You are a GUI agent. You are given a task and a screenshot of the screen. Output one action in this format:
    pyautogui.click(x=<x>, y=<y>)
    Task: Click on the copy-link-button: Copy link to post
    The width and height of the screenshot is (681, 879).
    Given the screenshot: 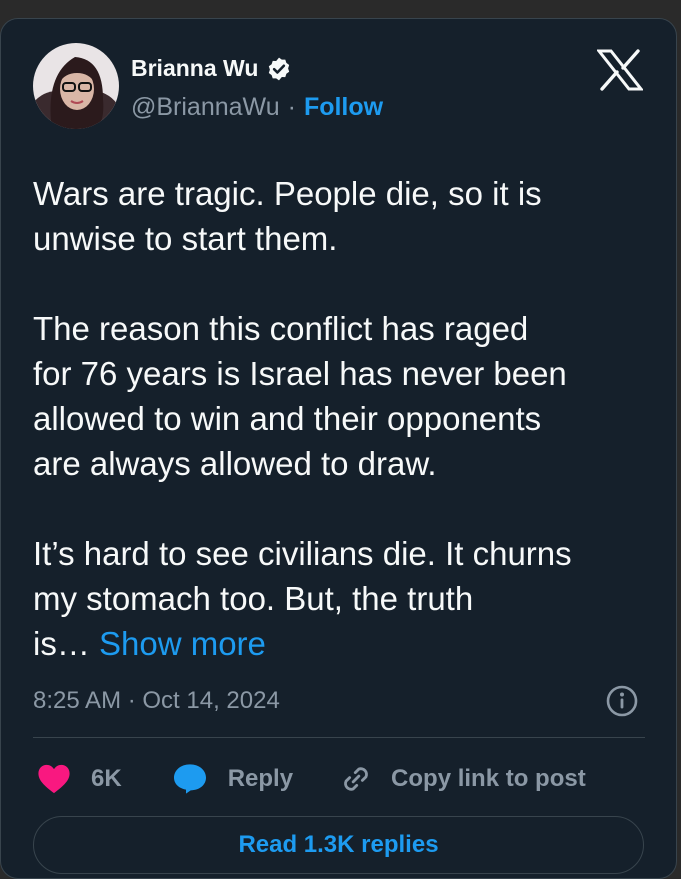 What is the action you would take?
    pyautogui.click(x=462, y=779)
    